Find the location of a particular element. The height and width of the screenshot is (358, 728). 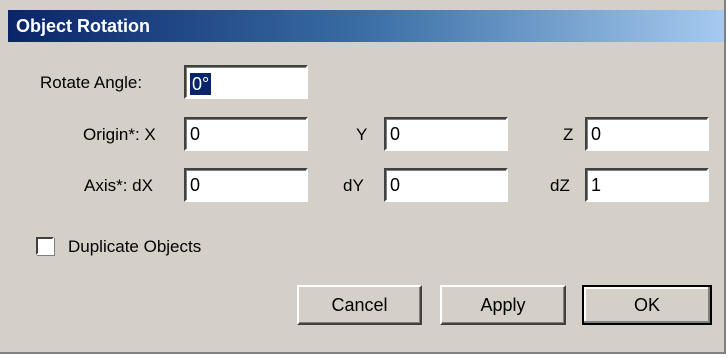

origin-y-label: Y is located at coordinates (362, 134).